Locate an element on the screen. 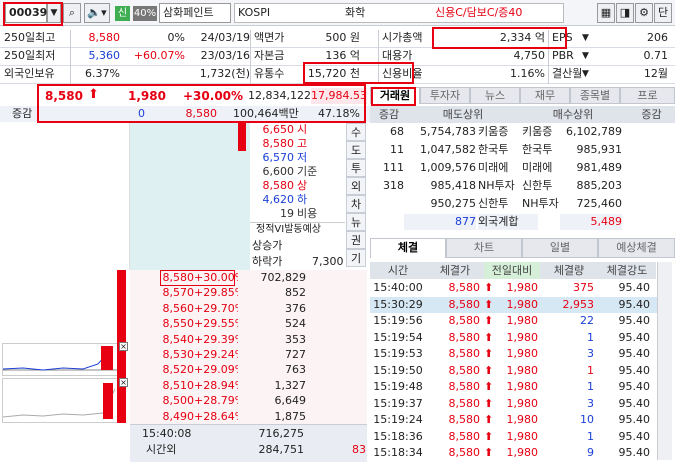 The image size is (675, 462). sell-broker: 키움증 is located at coordinates (498, 132).